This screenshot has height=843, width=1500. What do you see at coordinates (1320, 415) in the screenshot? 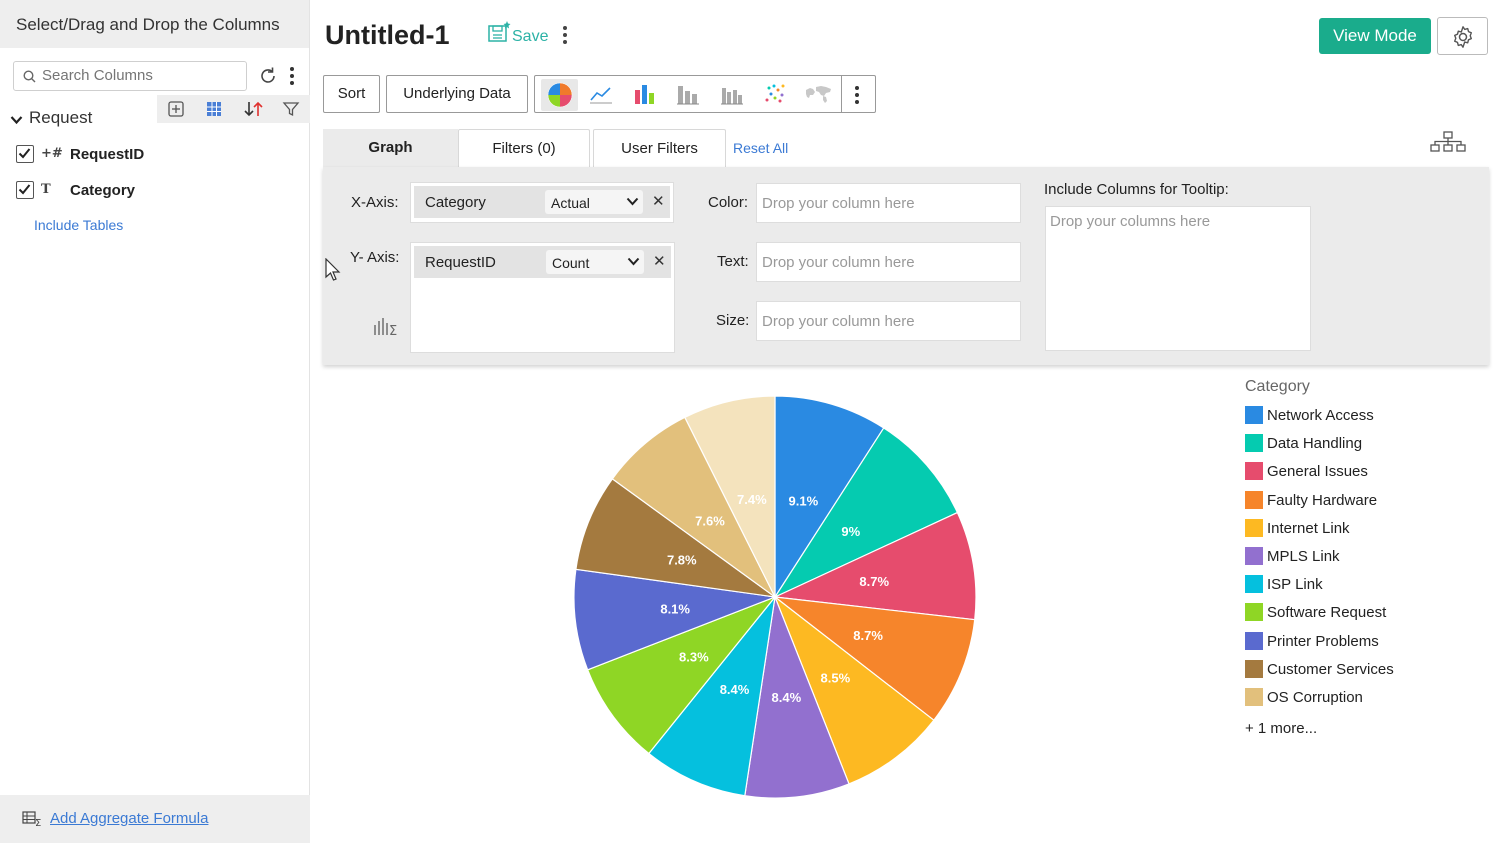
I see `legend-label: Network Access` at bounding box center [1320, 415].